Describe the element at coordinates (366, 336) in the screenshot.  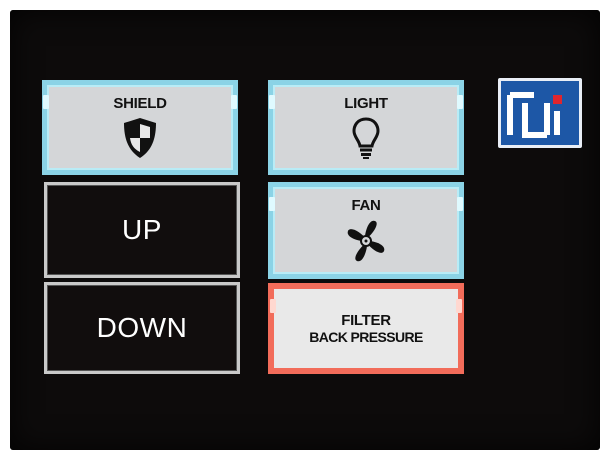
I see `back-pressure-label: BACK PRESSURE` at that location.